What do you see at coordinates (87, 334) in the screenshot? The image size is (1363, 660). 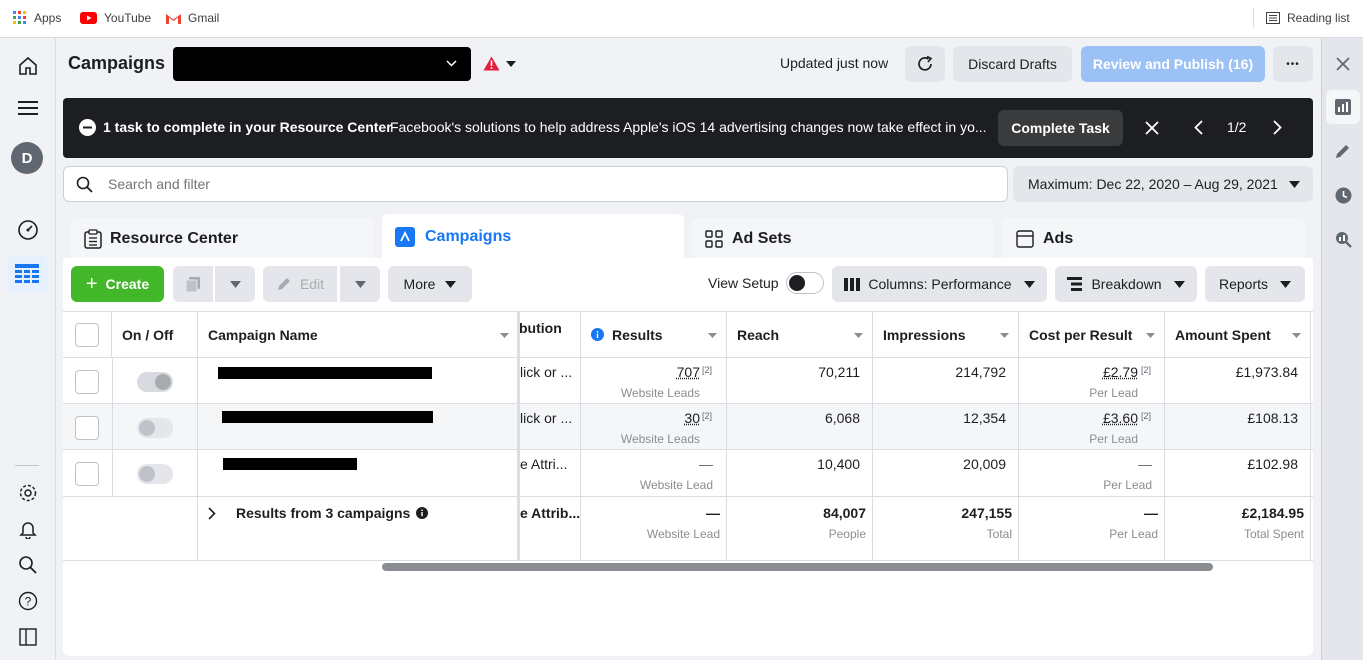 I see `select-all-checkbox` at bounding box center [87, 334].